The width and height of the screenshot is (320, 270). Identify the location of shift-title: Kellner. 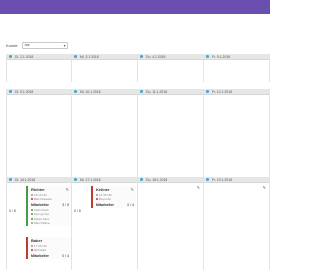
(103, 189).